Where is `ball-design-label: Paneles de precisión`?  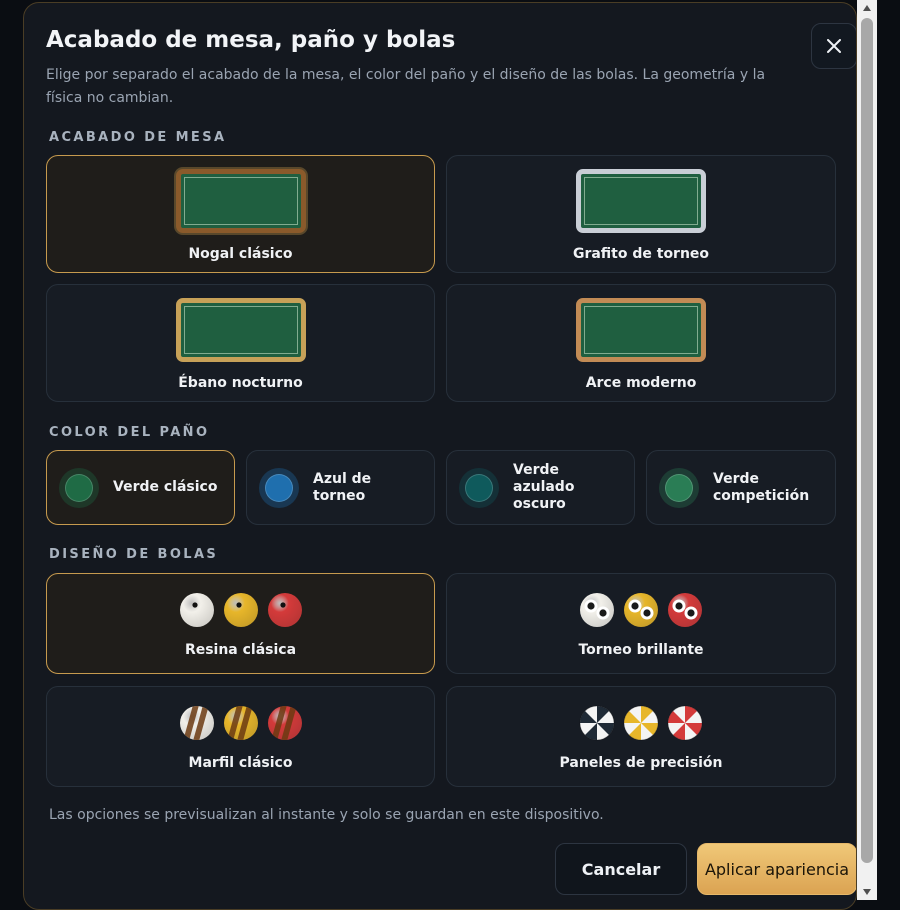 ball-design-label: Paneles de precisión is located at coordinates (641, 763).